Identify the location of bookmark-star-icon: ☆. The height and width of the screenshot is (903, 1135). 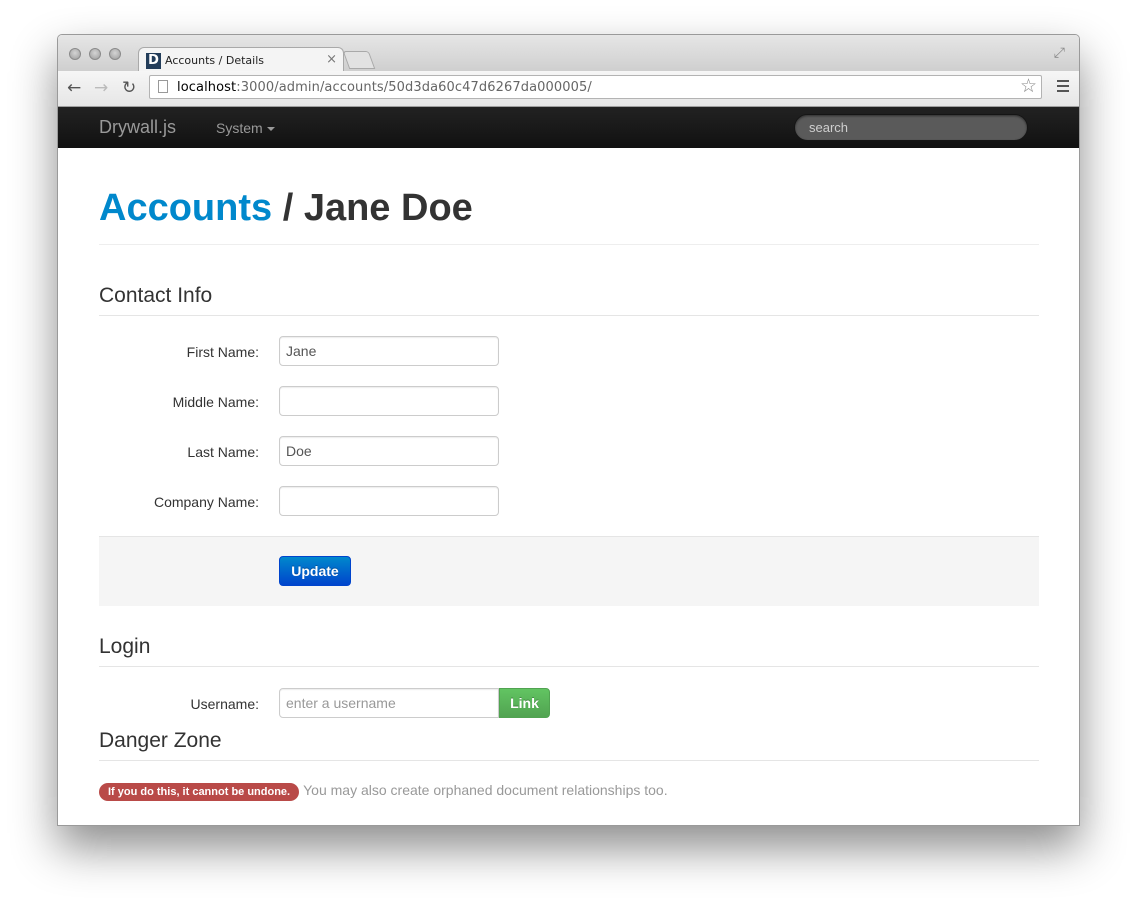
(1028, 86).